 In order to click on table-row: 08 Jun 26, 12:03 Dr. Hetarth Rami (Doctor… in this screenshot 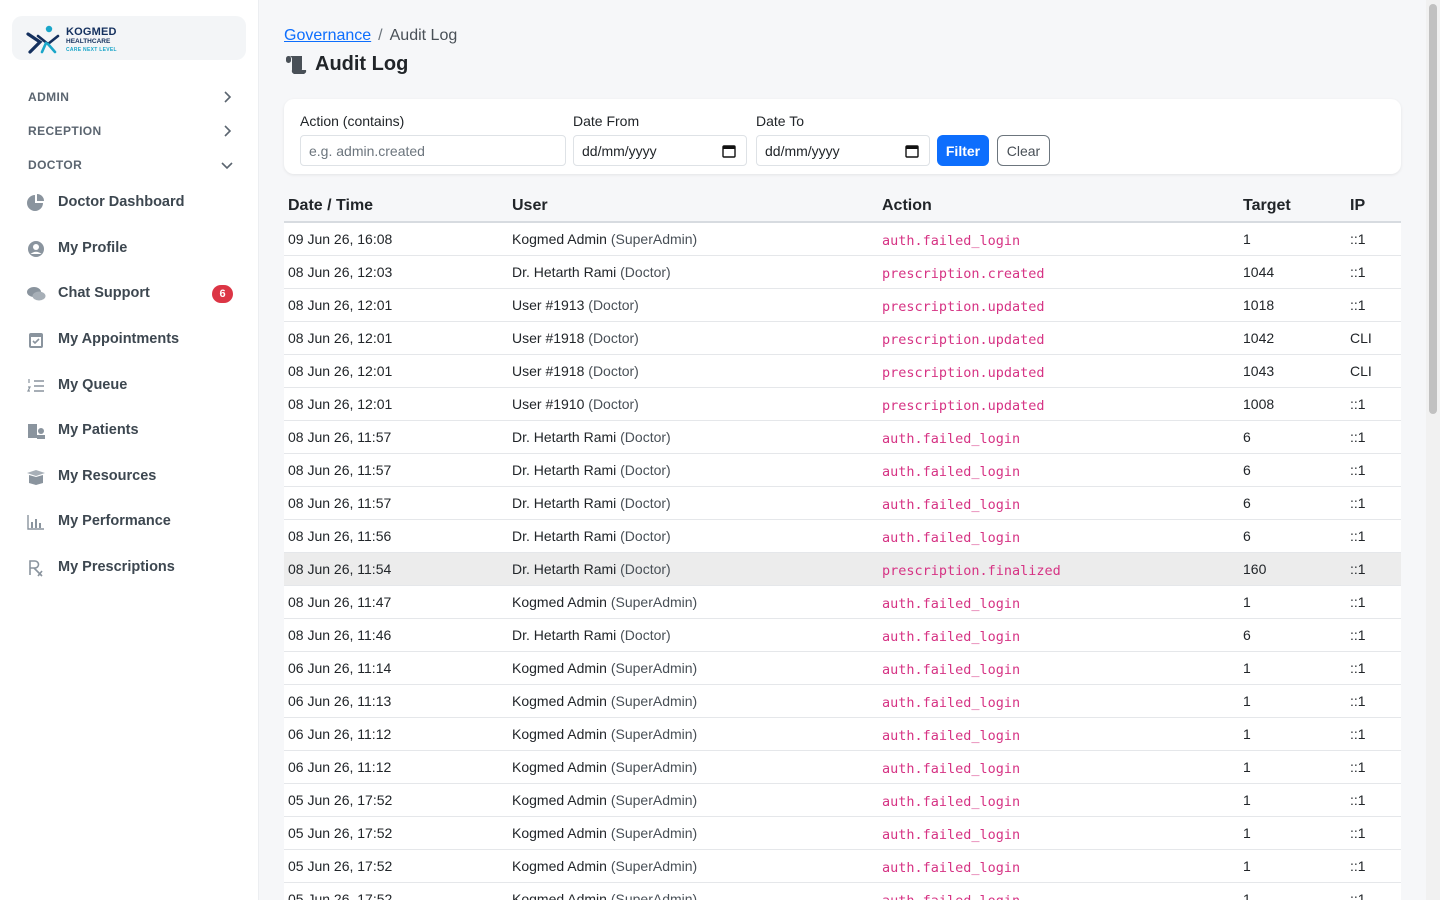, I will do `click(842, 272)`.